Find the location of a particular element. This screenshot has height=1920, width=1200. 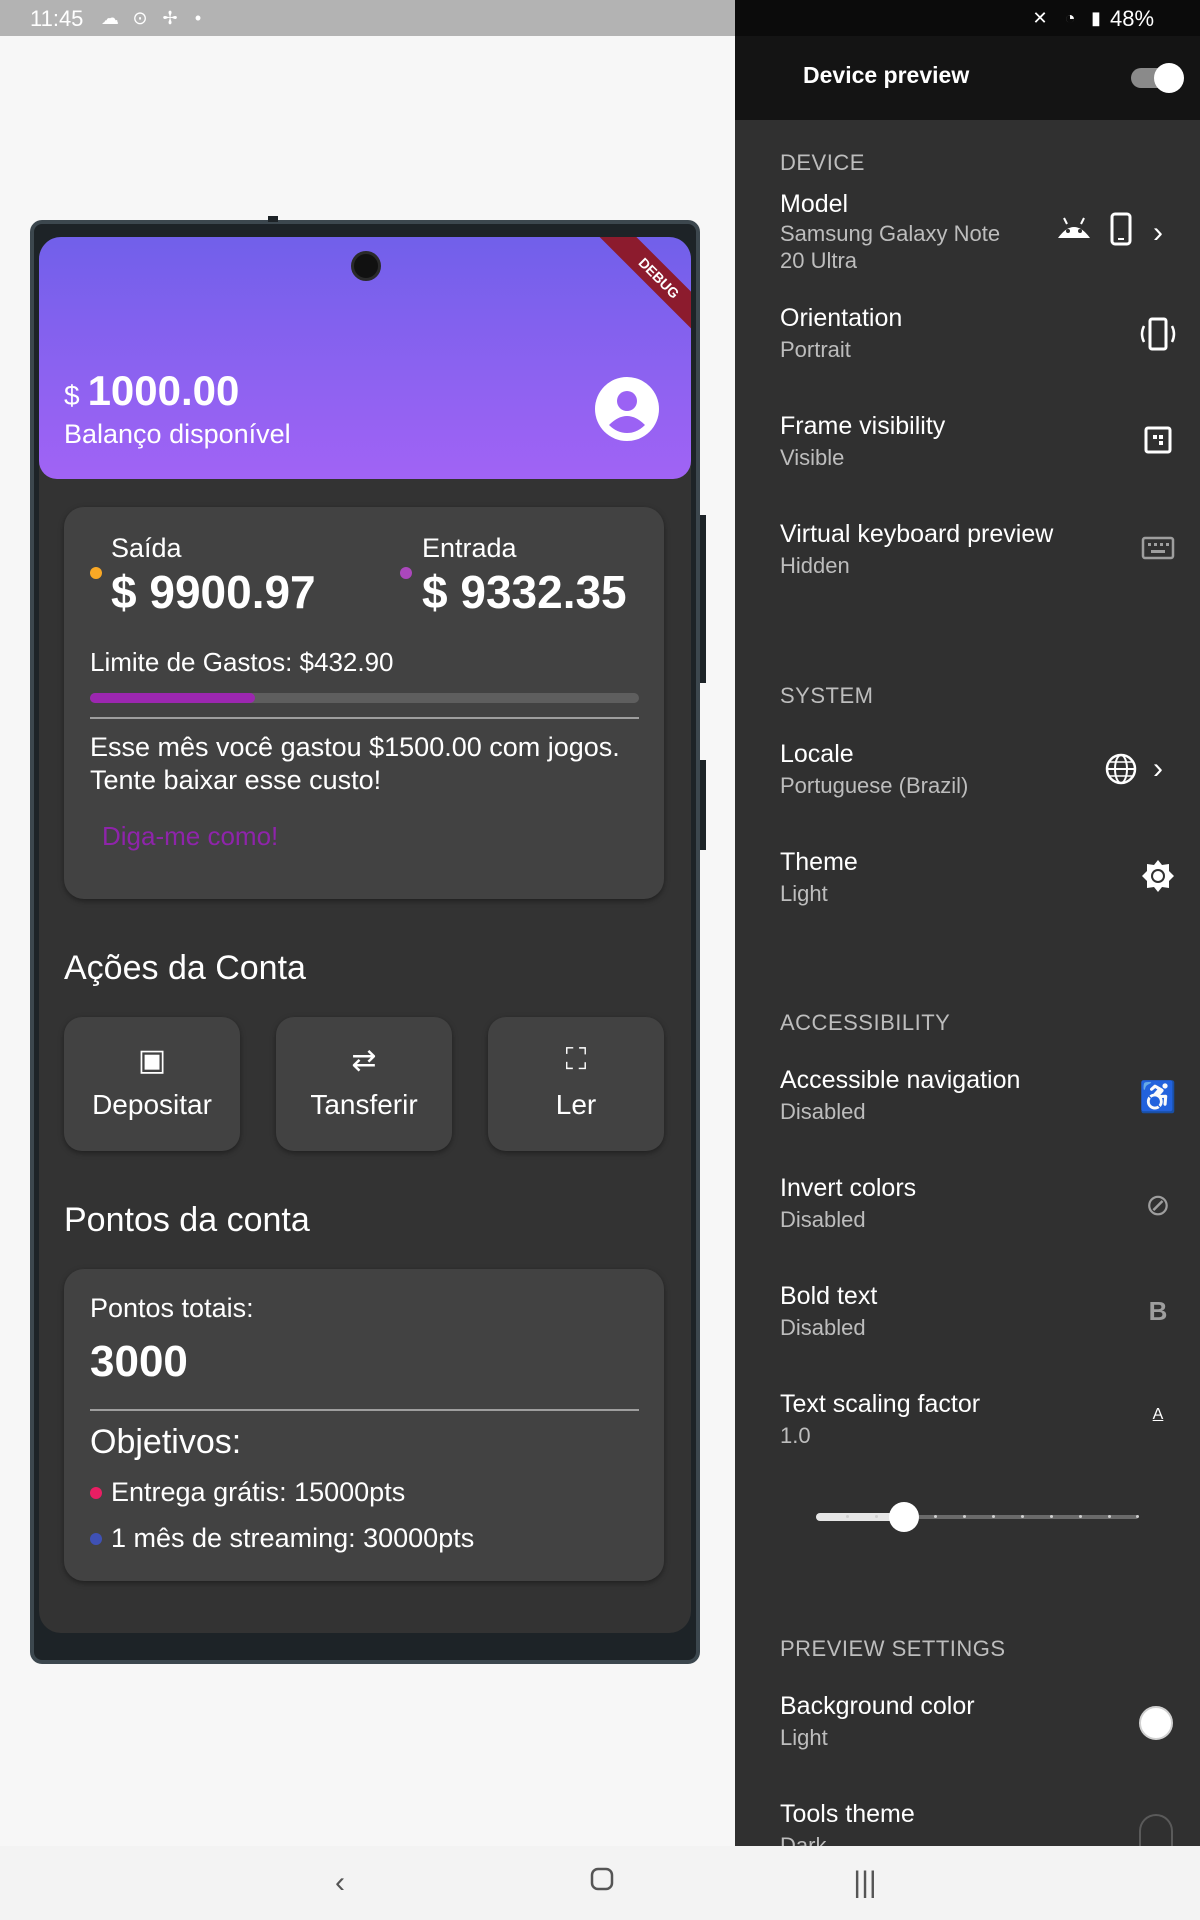

balance-amount: $1000.00 is located at coordinates (151, 391).